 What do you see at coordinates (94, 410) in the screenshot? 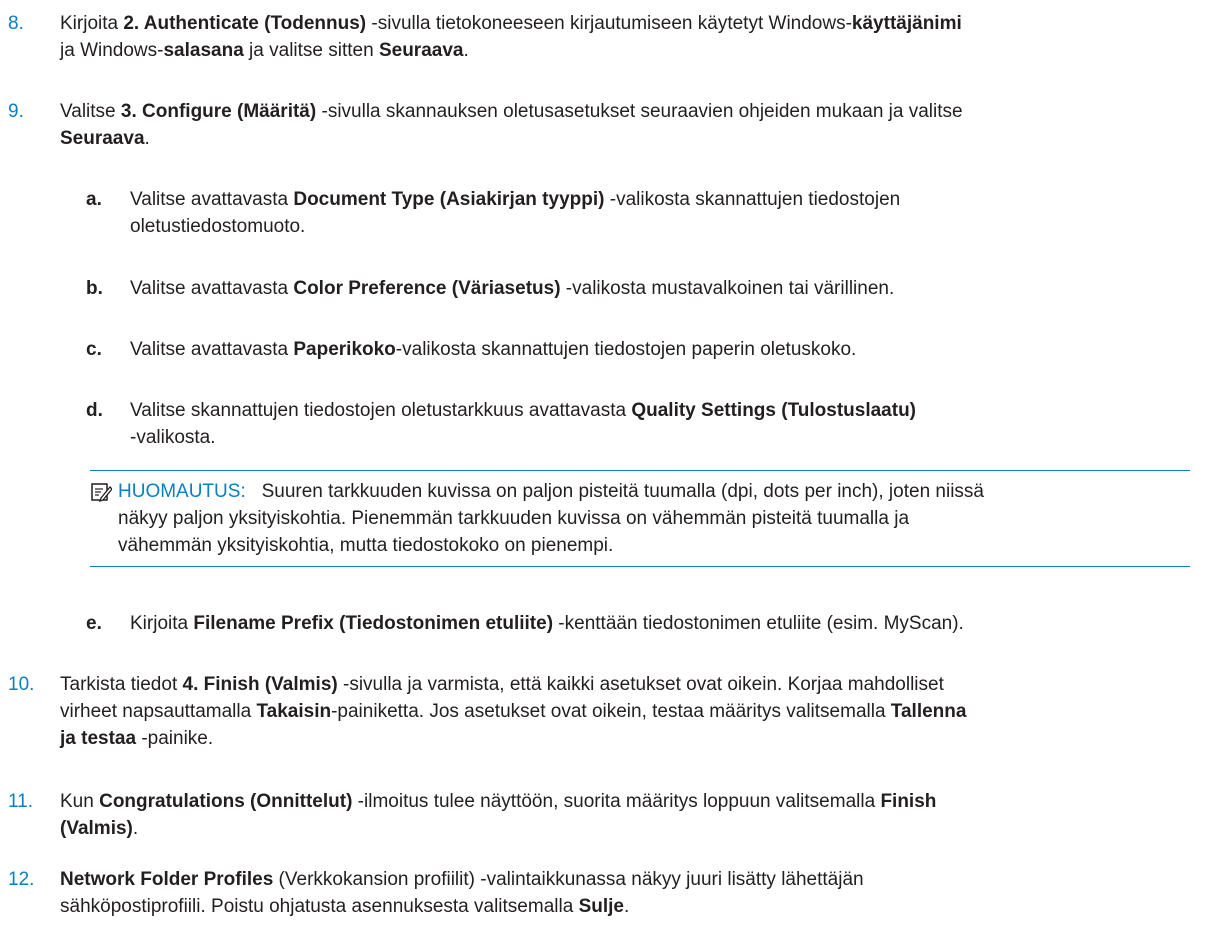
I see `substep-letter: d.` at bounding box center [94, 410].